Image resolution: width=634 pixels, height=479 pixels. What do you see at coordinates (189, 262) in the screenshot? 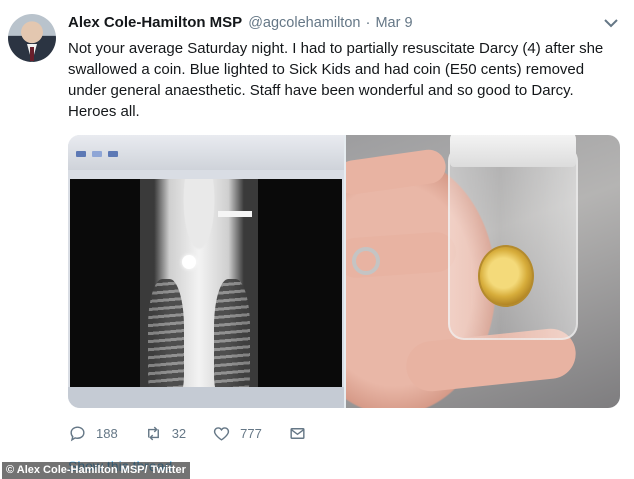
I see `x-ray-coin` at bounding box center [189, 262].